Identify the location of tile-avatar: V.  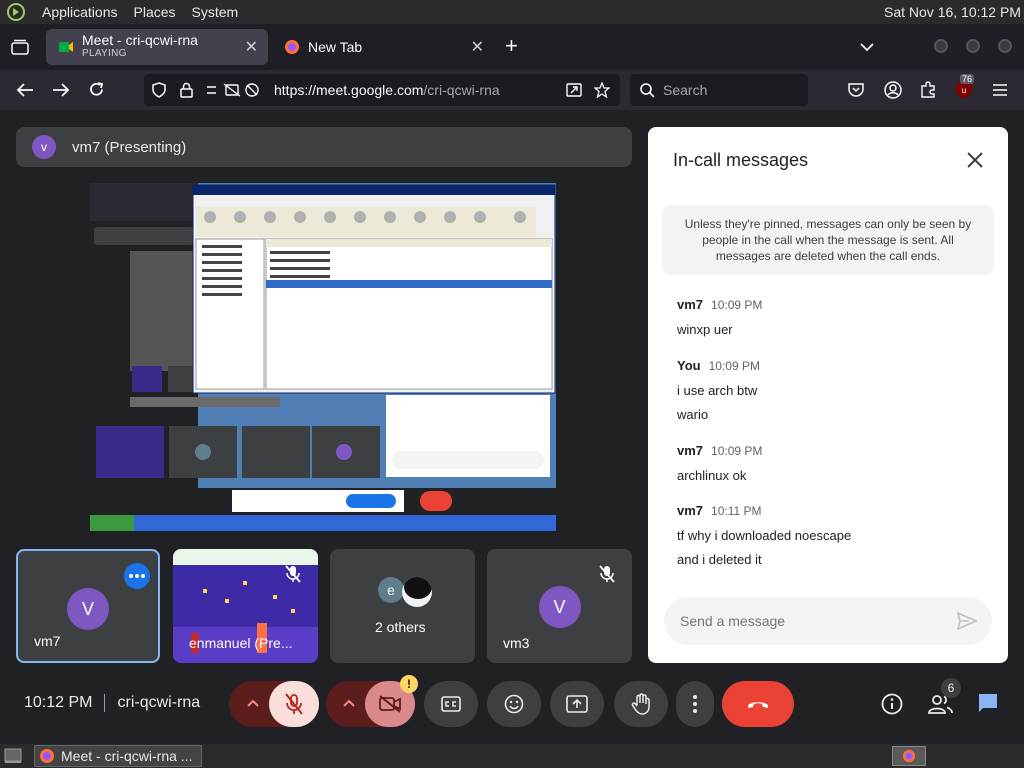
(559, 607).